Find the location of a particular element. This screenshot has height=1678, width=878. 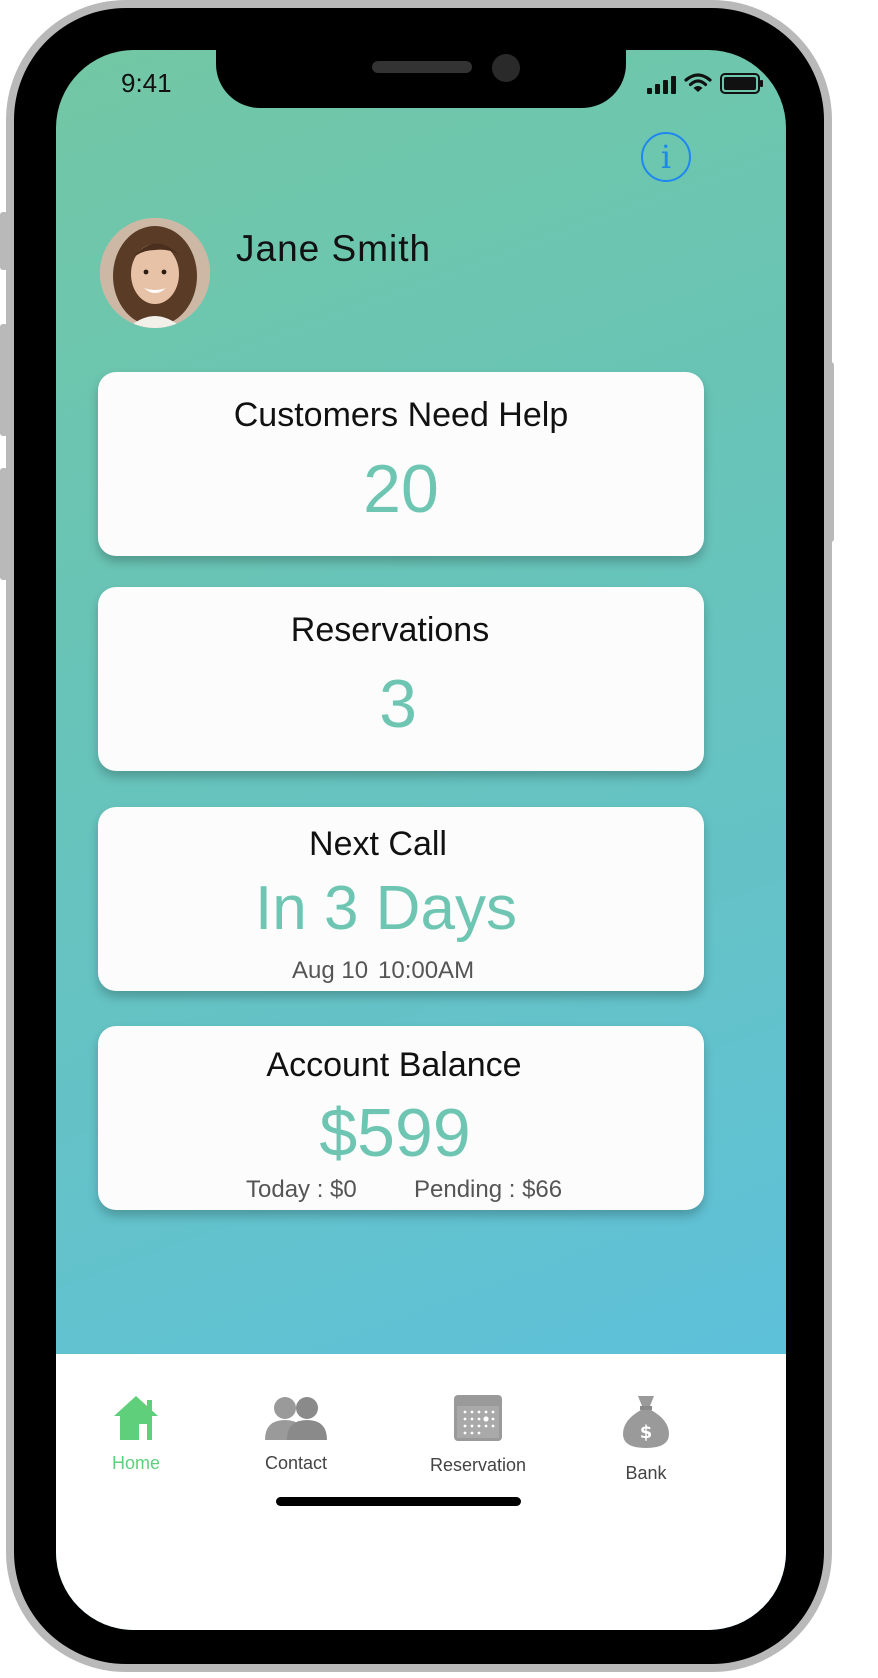

reservations-card: Reservations 3 is located at coordinates (401, 679).